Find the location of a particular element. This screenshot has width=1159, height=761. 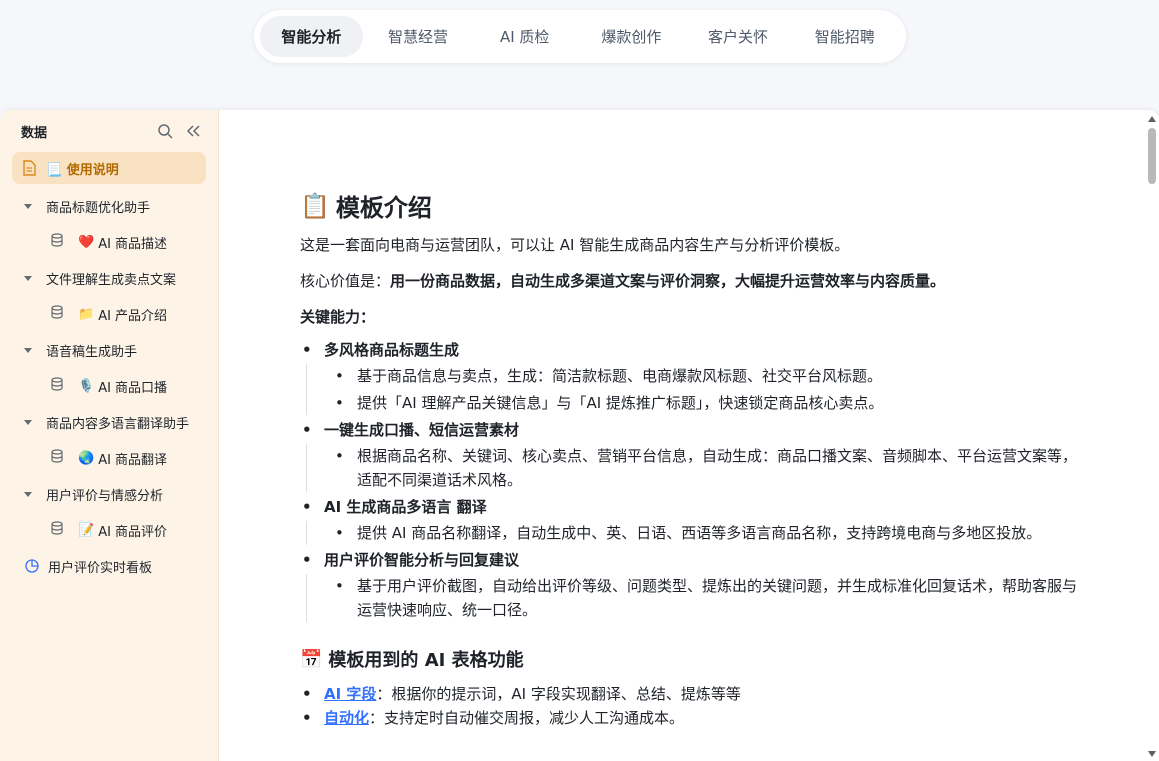

heart-icon: ❤️ is located at coordinates (86, 242).